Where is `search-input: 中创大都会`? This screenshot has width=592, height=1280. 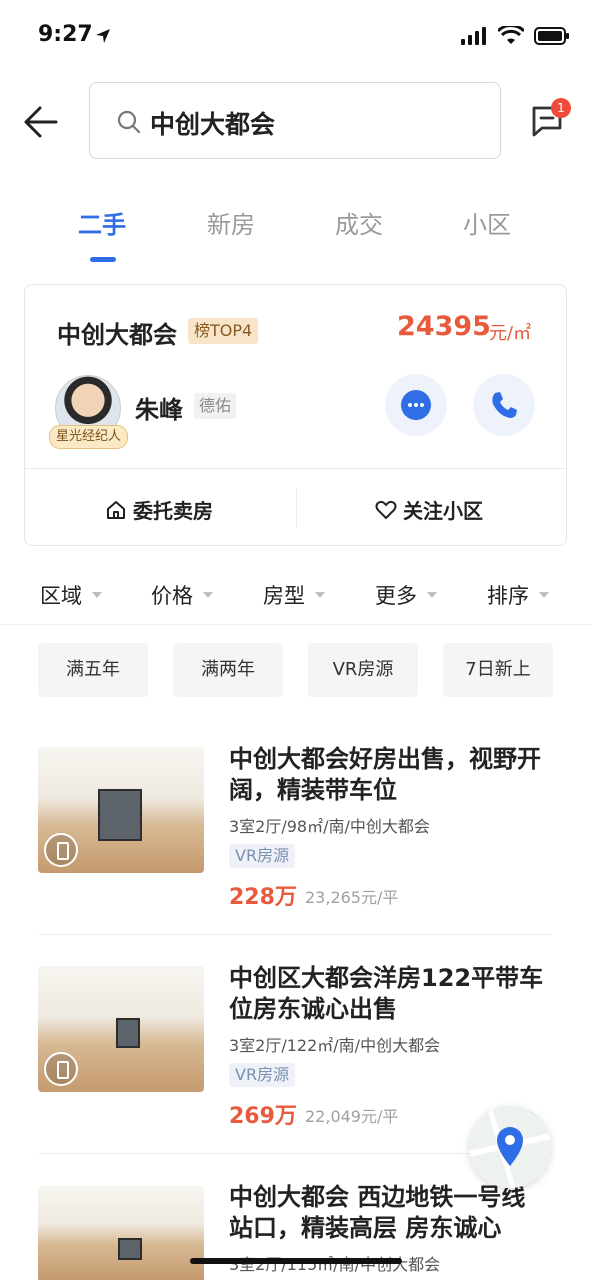
search-input: 中创大都会 is located at coordinates (295, 120).